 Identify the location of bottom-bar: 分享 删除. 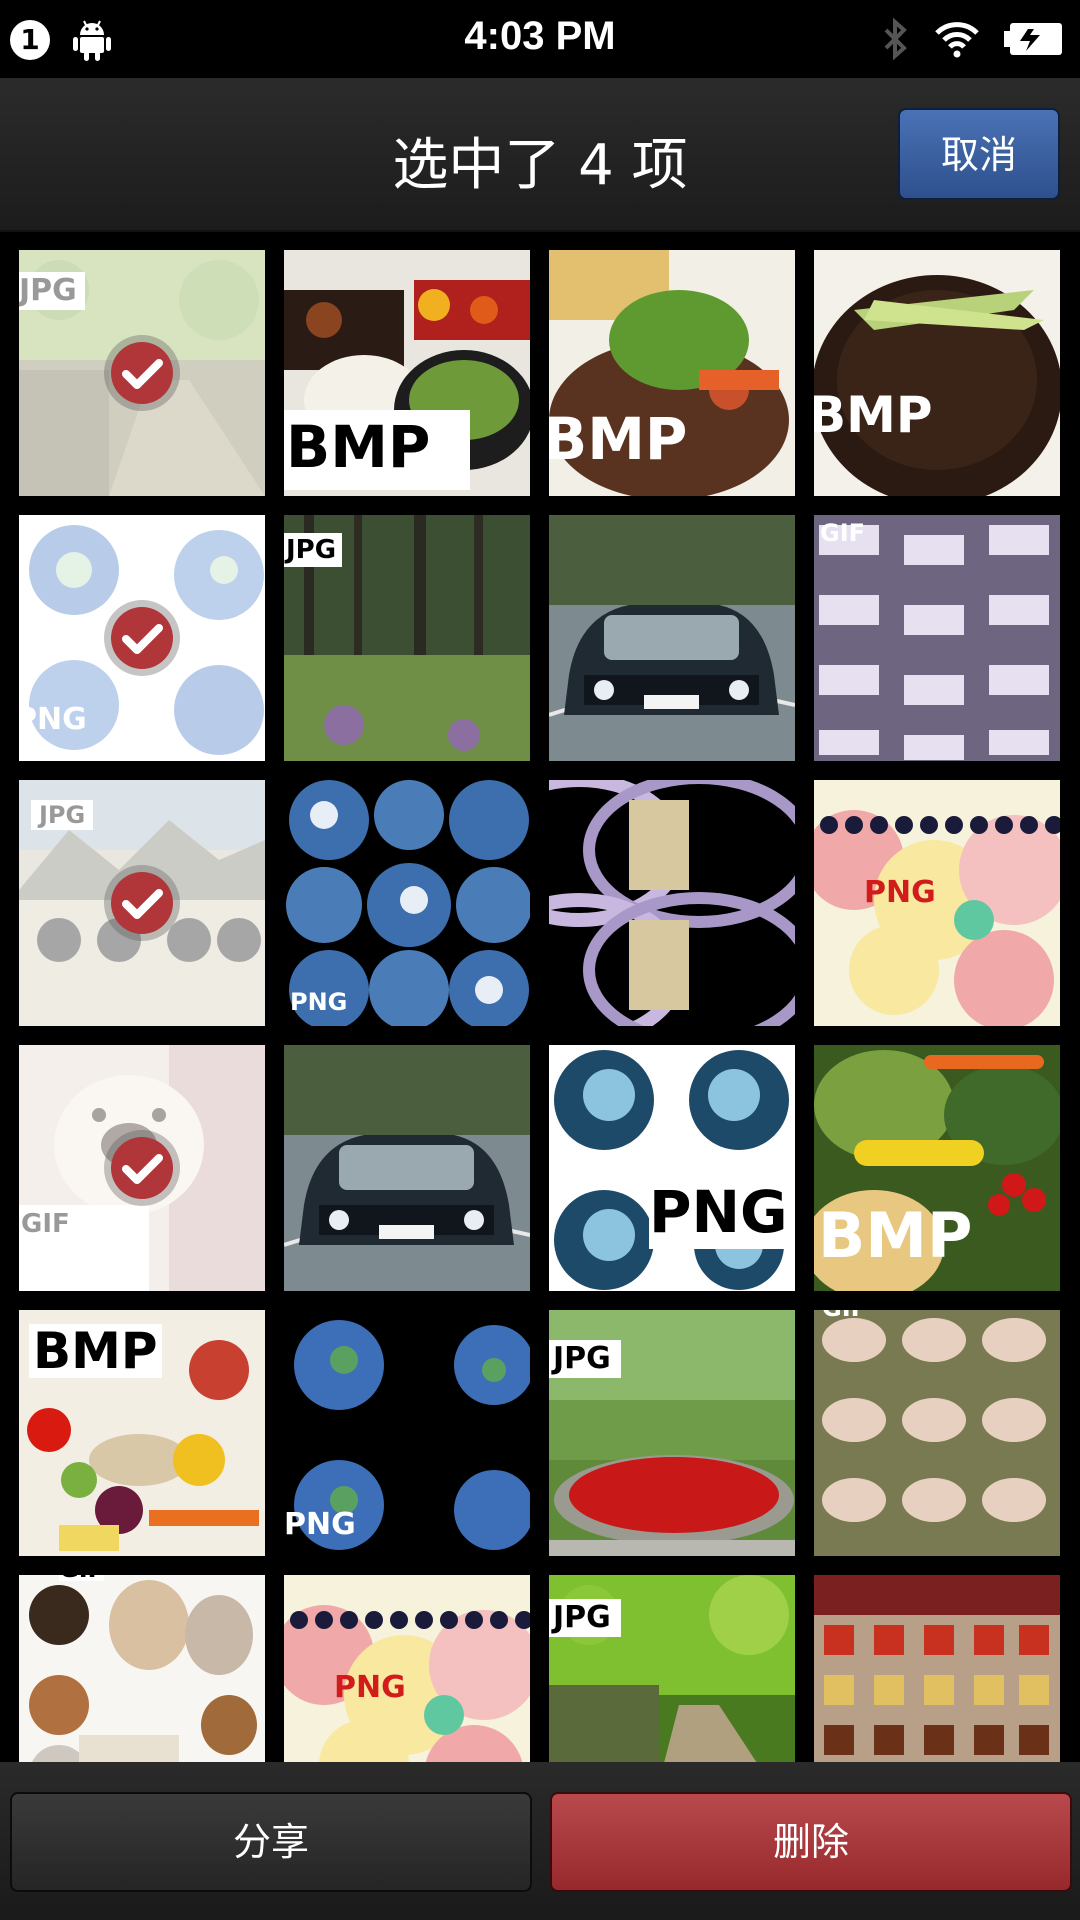
(540, 1841).